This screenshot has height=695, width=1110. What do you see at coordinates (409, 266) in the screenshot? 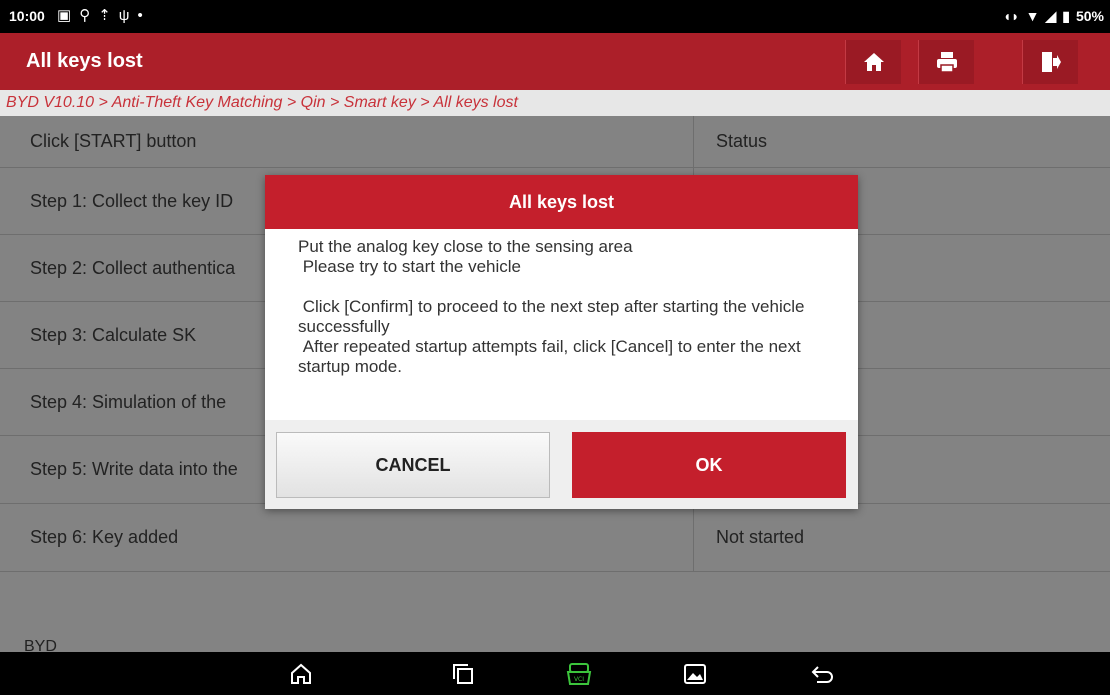
I see `dialog-line: Please try to start the vehicle` at bounding box center [409, 266].